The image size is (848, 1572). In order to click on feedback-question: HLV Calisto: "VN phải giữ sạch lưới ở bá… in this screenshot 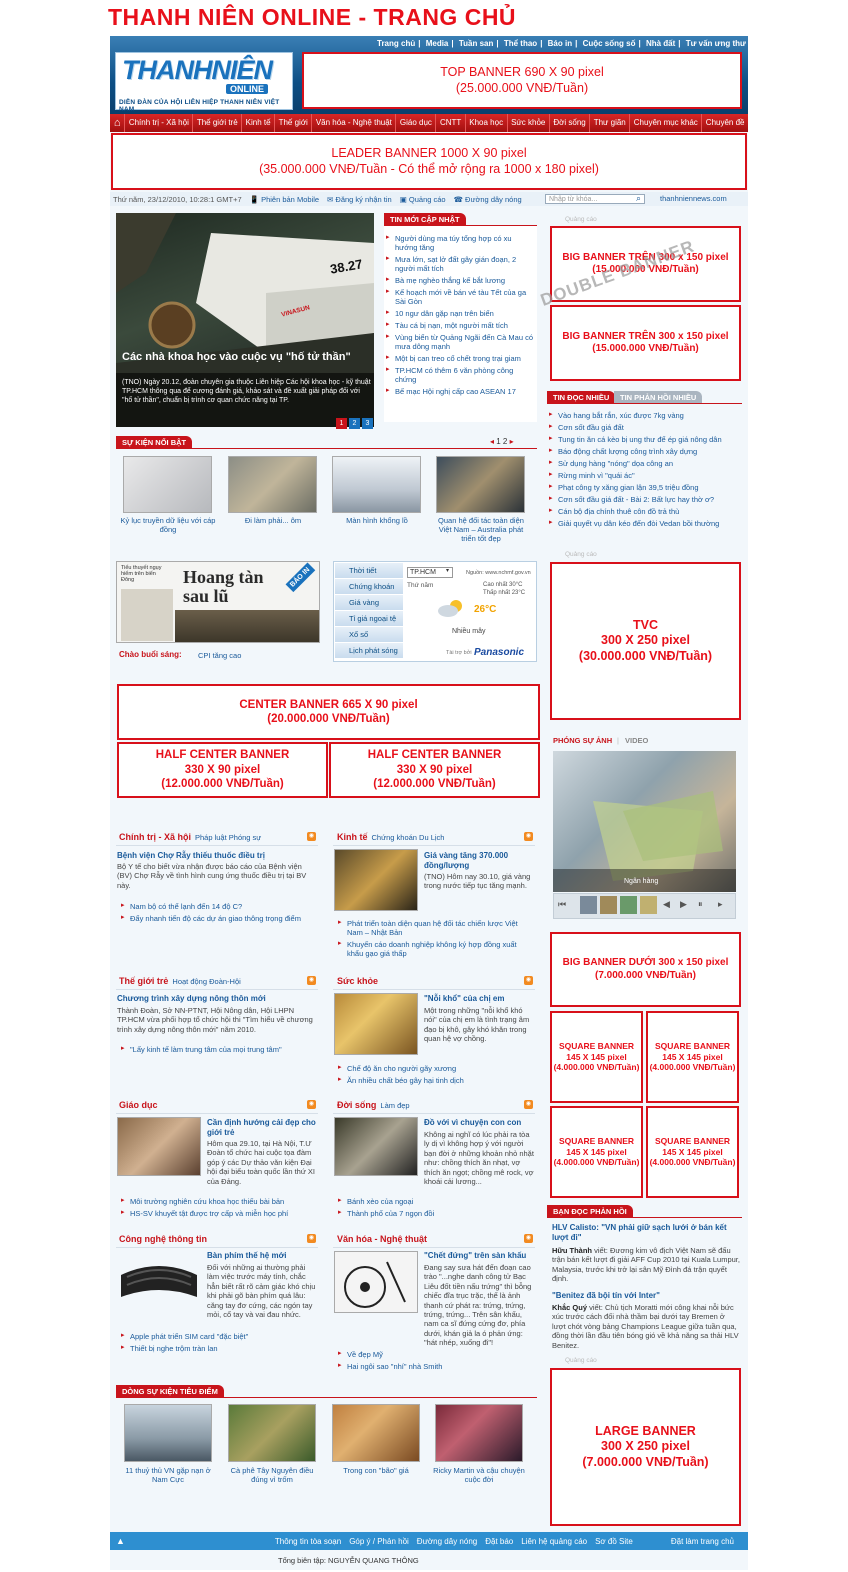, I will do `click(646, 1232)`.